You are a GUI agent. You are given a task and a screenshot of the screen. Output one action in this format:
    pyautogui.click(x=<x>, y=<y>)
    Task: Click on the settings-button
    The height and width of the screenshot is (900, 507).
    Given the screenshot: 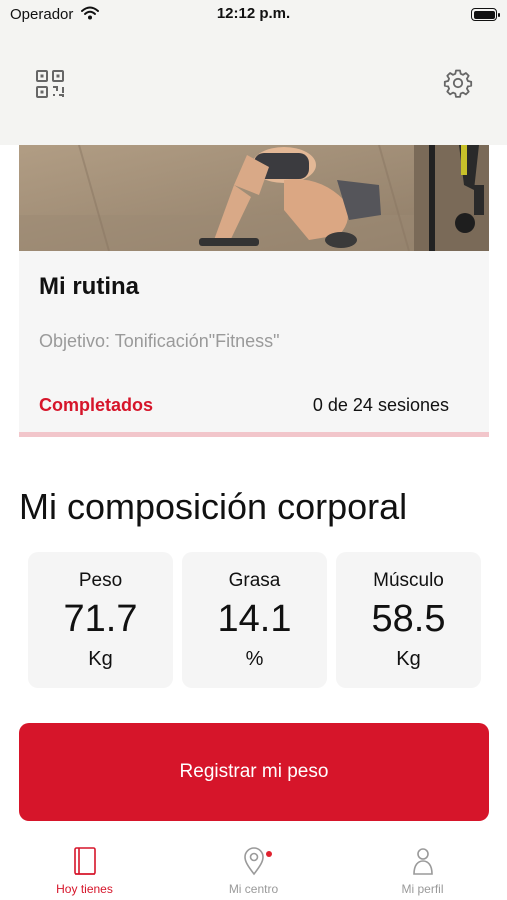 What is the action you would take?
    pyautogui.click(x=458, y=83)
    